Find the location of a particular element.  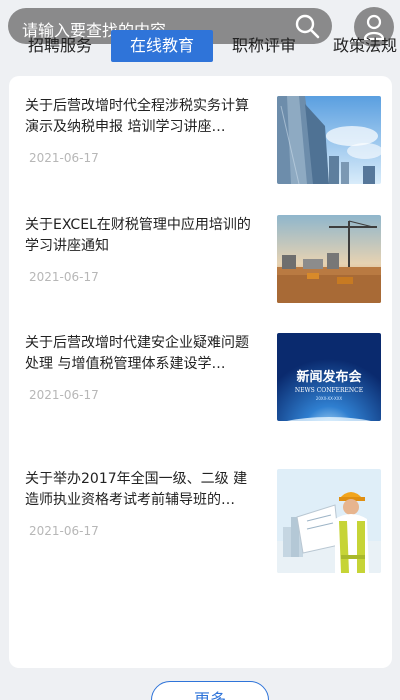

top-bar: 请输入要查找的内容 招聘服务 在线教育 职称评审 政策法规 is located at coordinates (200, 31).